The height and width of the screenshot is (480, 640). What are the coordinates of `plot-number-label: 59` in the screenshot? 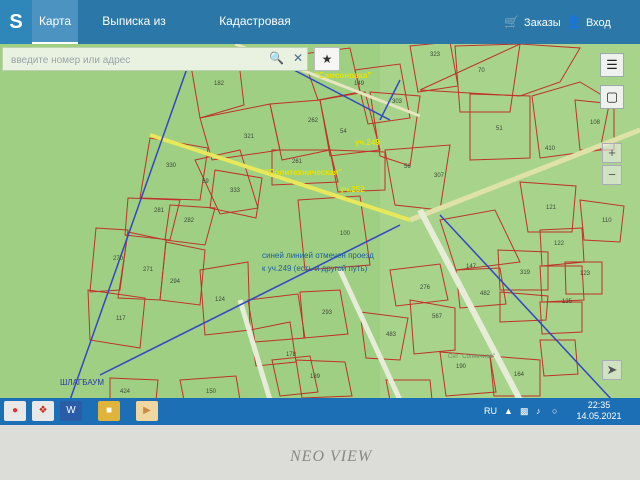 It's located at (205, 182).